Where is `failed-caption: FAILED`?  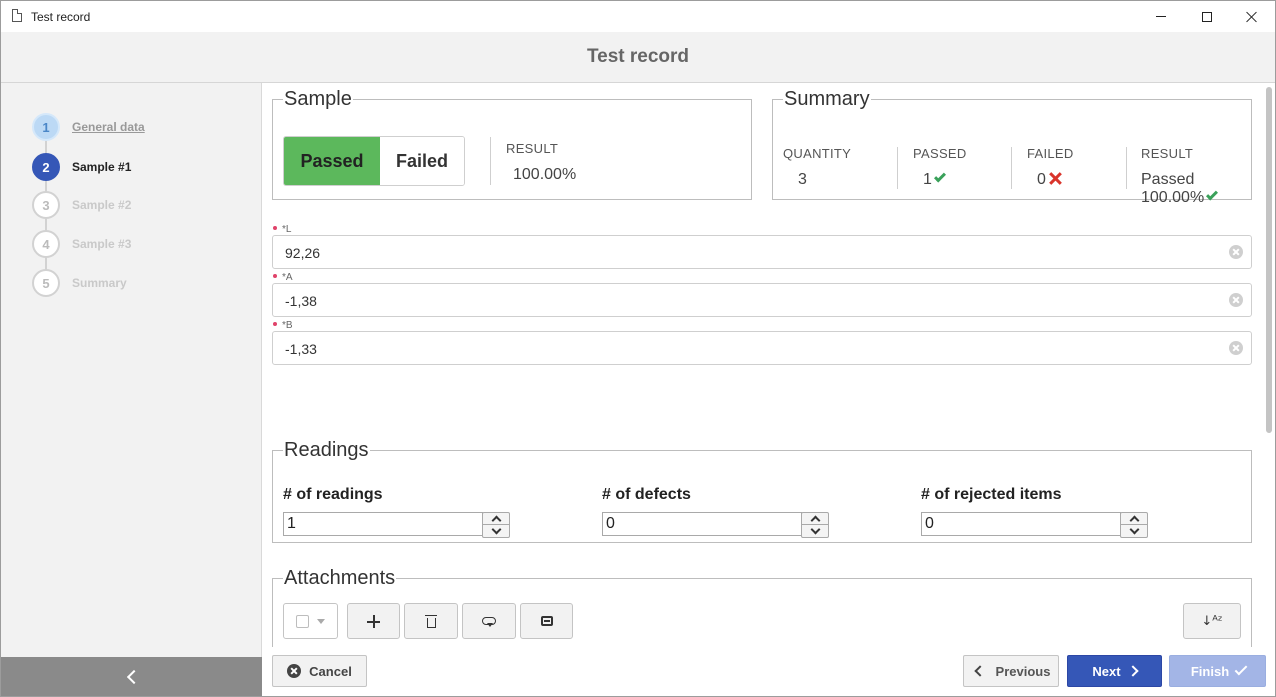
failed-caption: FAILED is located at coordinates (1050, 153).